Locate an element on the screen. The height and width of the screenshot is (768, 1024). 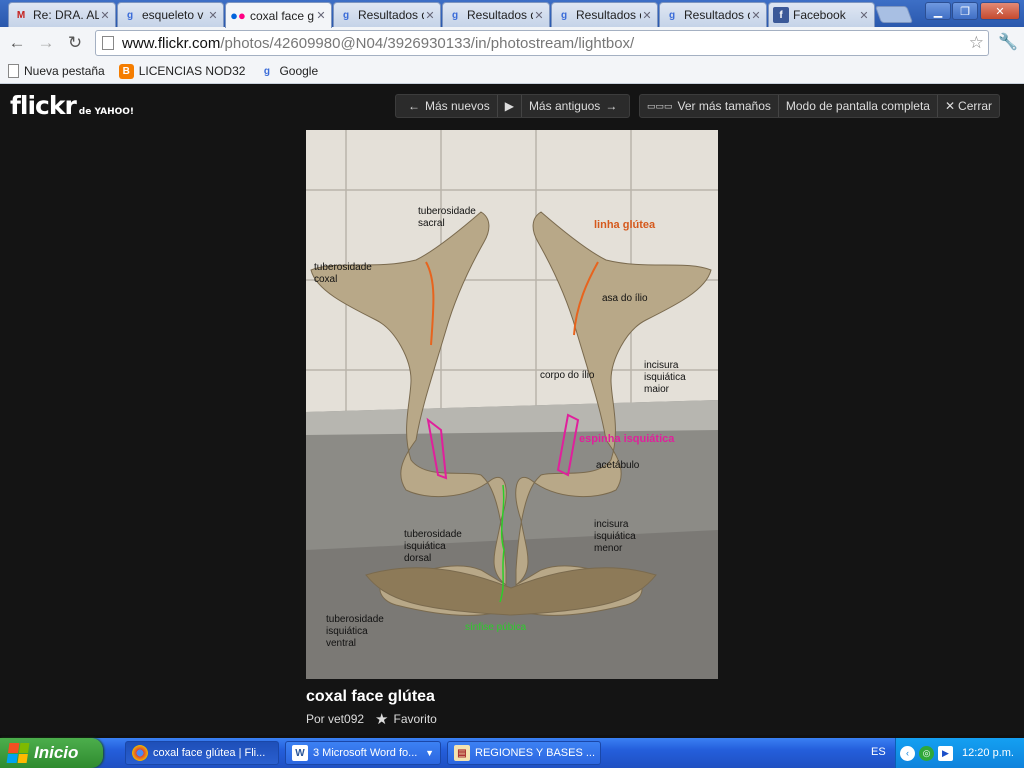
tab-esqueleto: g esqueleto v ✕ is located at coordinates (170, 14).